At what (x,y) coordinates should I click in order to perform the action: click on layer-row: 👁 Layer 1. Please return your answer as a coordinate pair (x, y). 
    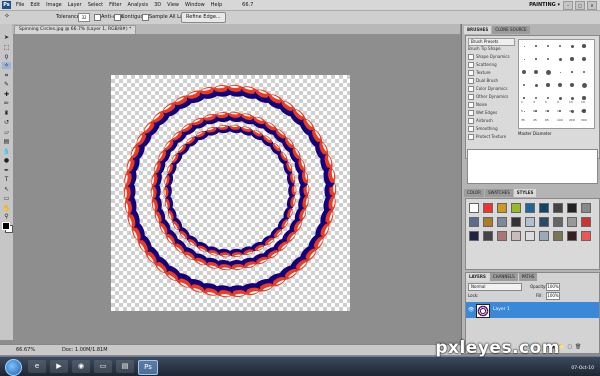
    Looking at the image, I should click on (532, 310).